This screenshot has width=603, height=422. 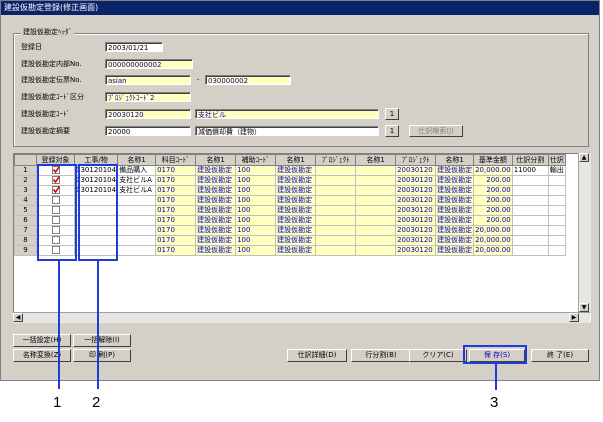 What do you see at coordinates (42, 340) in the screenshot?
I see `bulk-set-button: 一括設定(H)` at bounding box center [42, 340].